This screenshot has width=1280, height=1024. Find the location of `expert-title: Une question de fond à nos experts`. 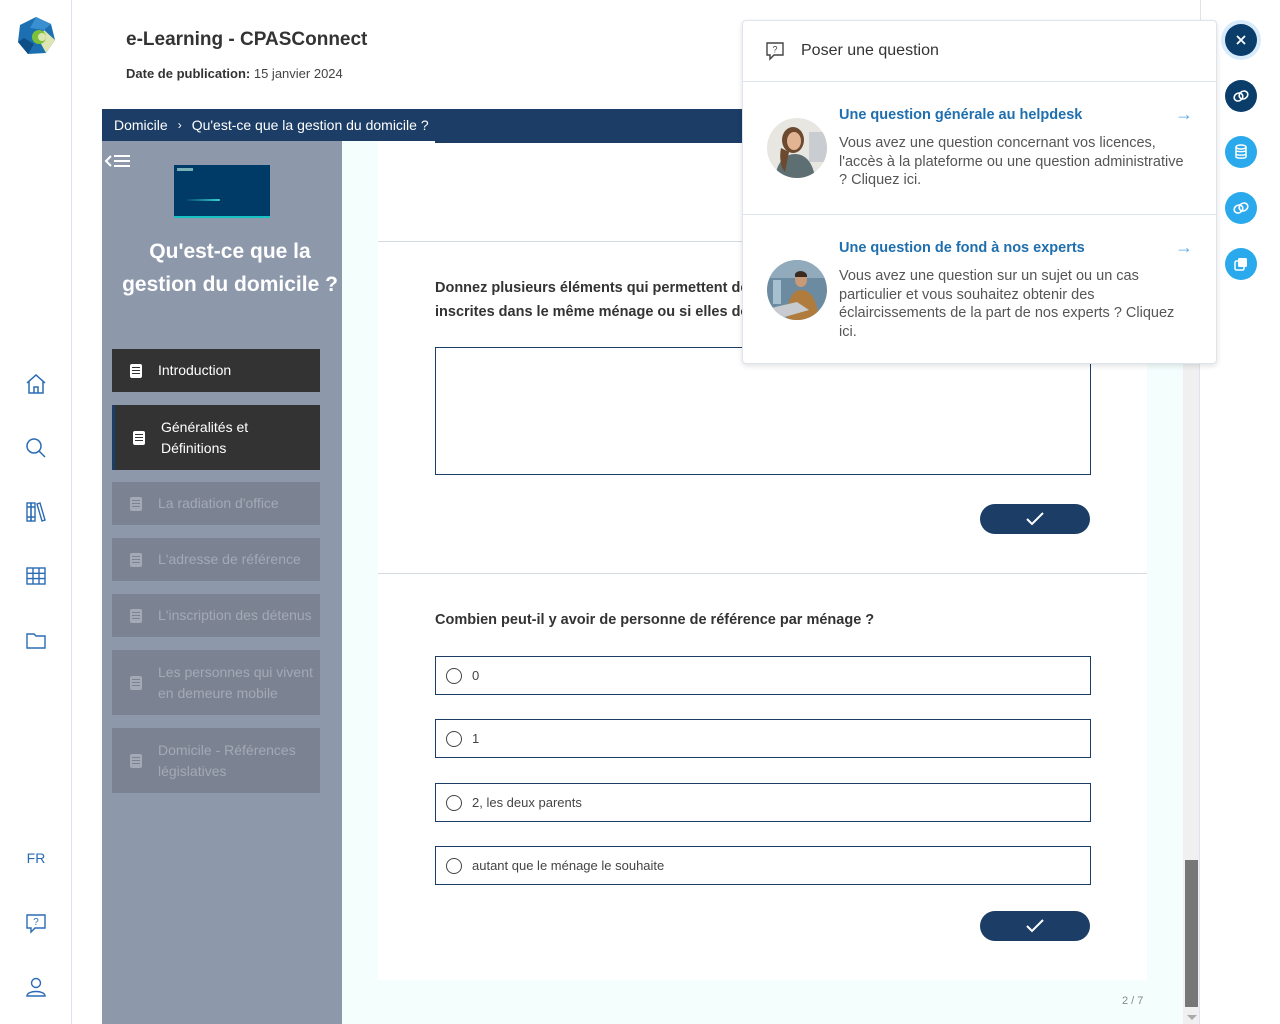

expert-title: Une question de fond à nos experts is located at coordinates (962, 248).